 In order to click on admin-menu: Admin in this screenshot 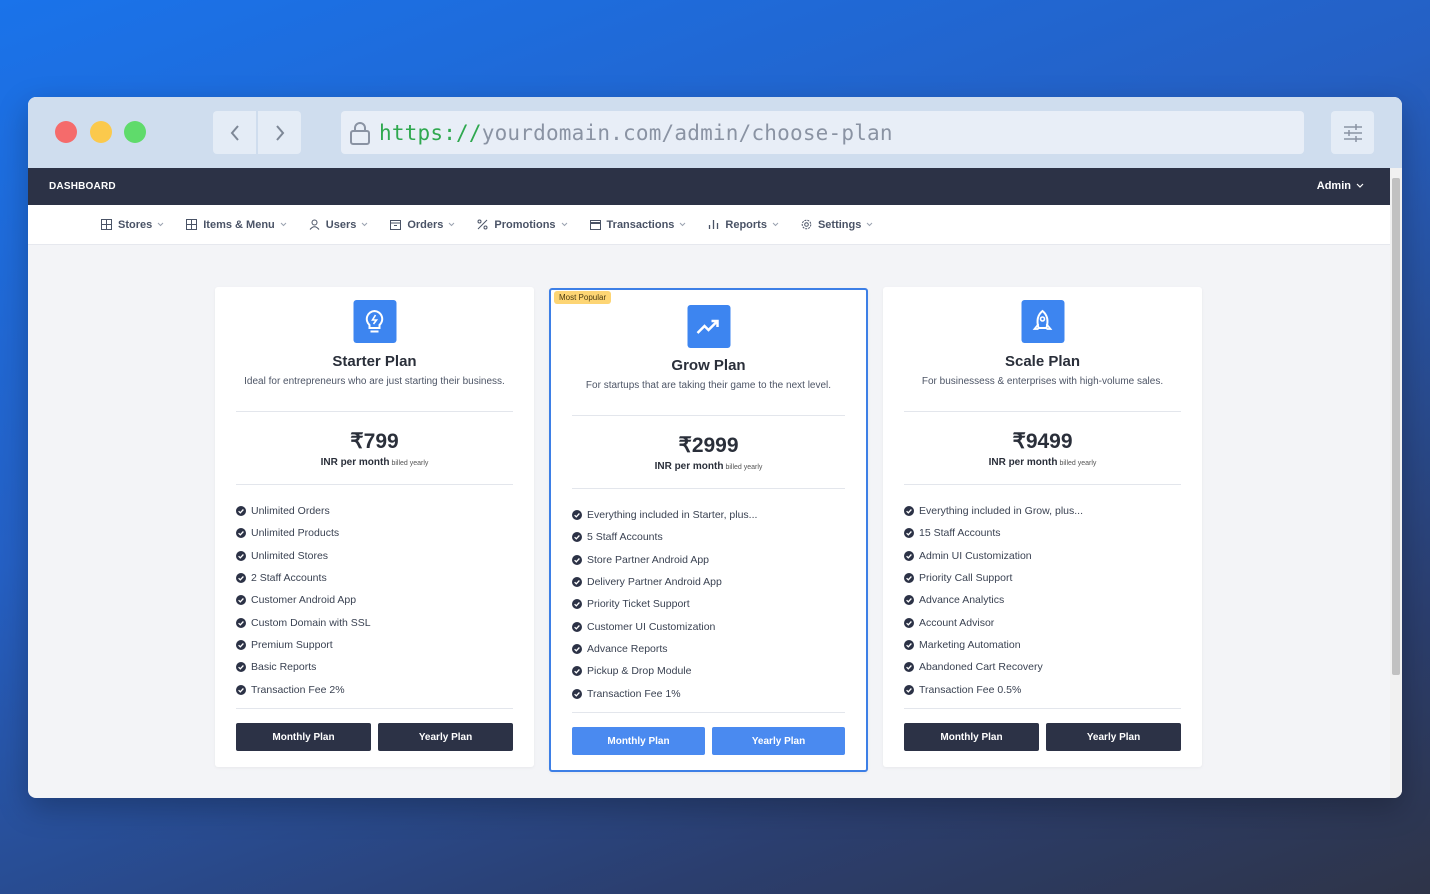, I will do `click(1340, 186)`.